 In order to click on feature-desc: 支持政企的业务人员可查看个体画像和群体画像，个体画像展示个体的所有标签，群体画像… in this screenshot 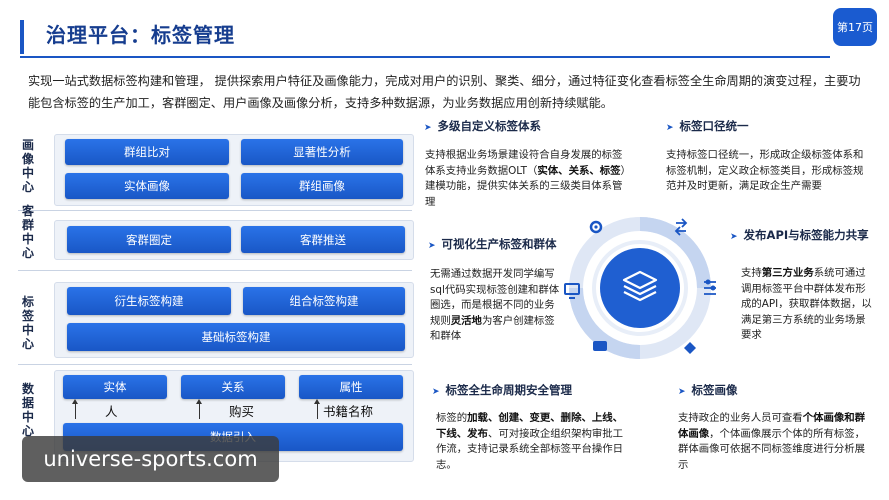, I will do `click(776, 442)`.